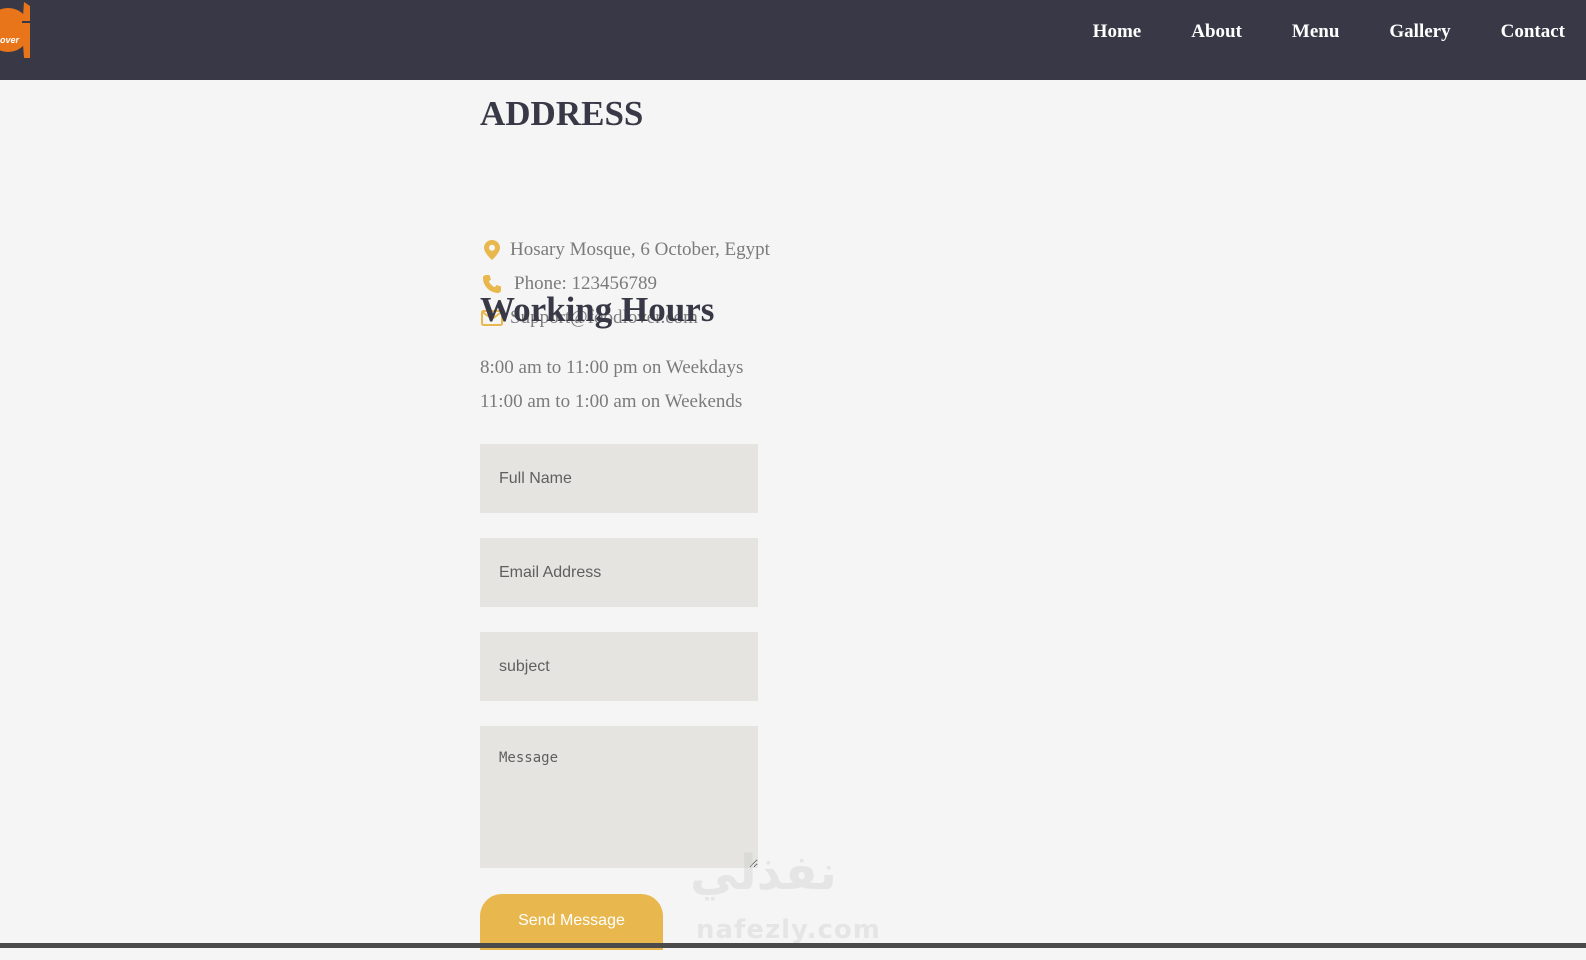 The image size is (1586, 960). What do you see at coordinates (619, 572) in the screenshot?
I see `email-input` at bounding box center [619, 572].